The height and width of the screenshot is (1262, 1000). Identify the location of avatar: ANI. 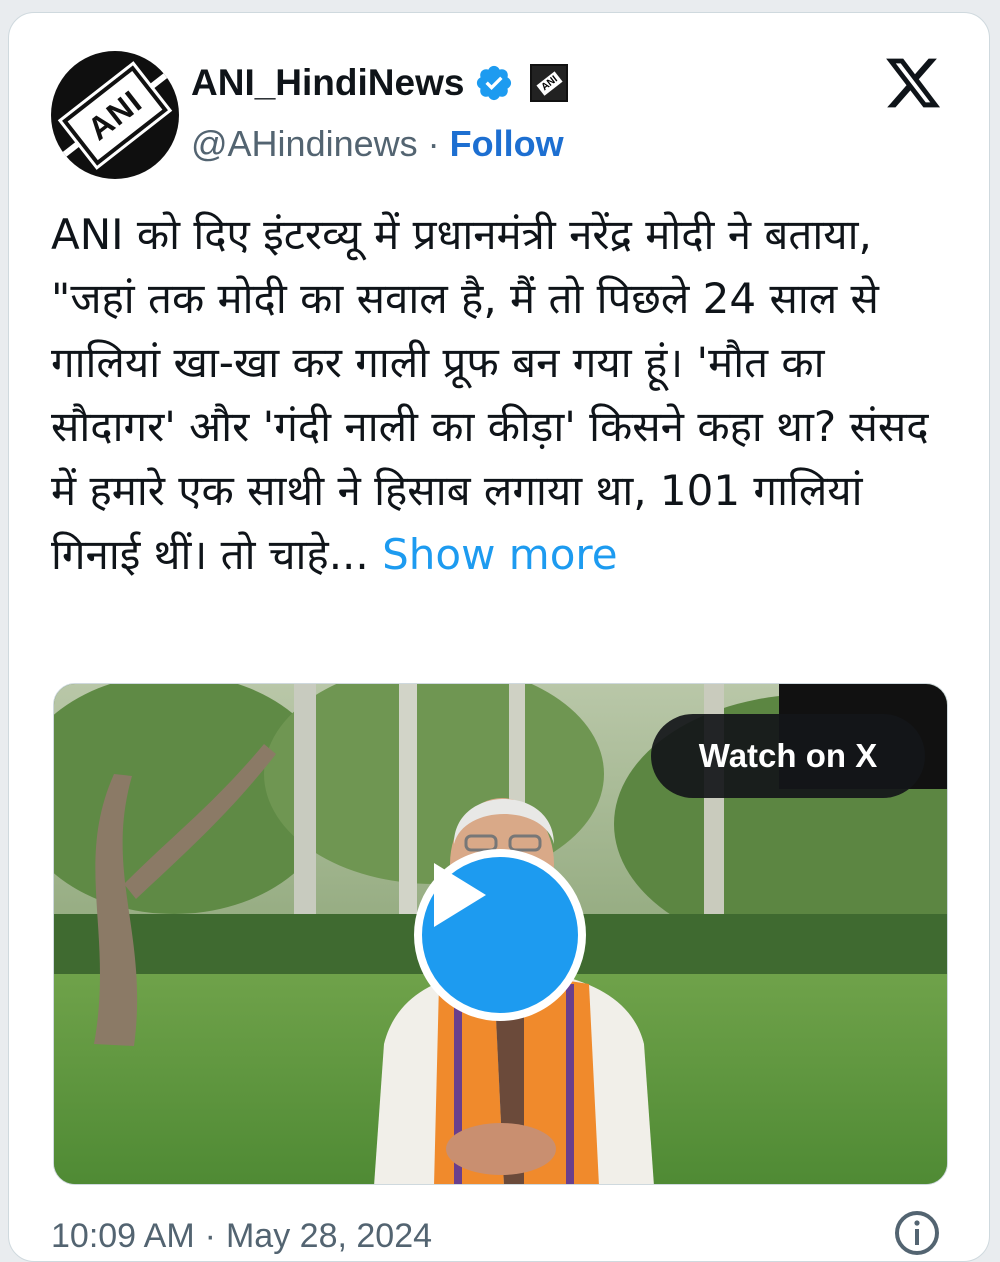
(115, 115).